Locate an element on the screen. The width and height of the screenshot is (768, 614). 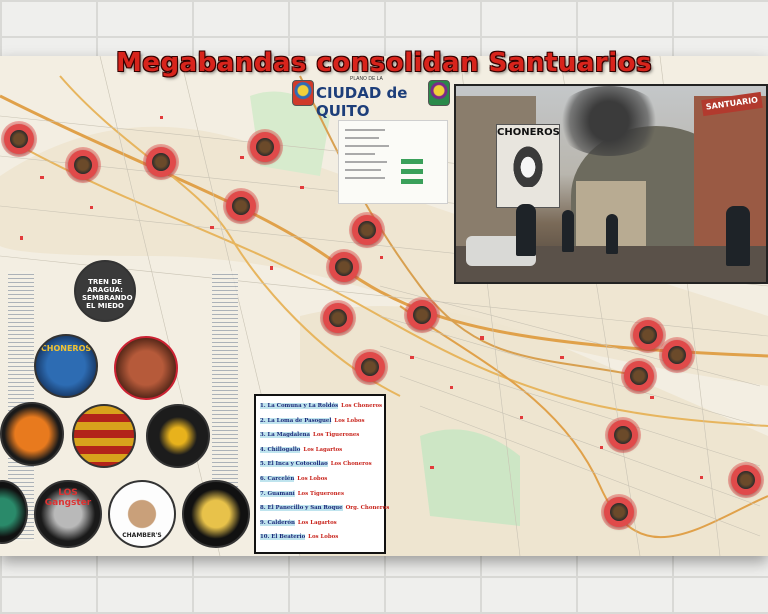
wolf-icon is located at coordinates (528, 165).